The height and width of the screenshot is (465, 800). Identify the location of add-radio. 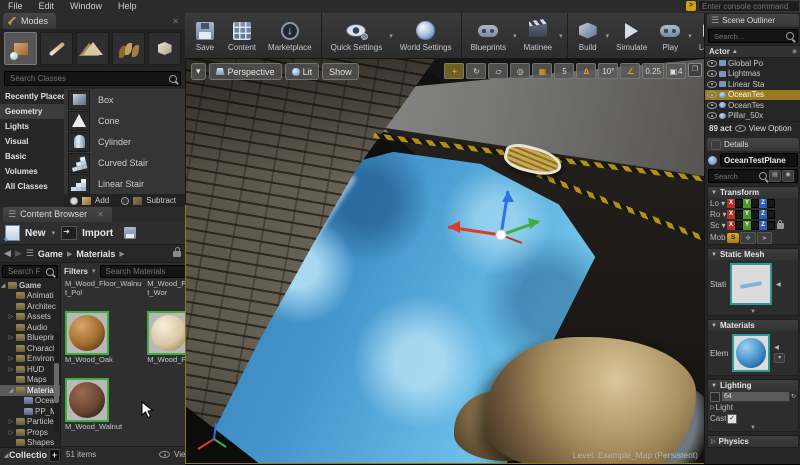
(74, 200).